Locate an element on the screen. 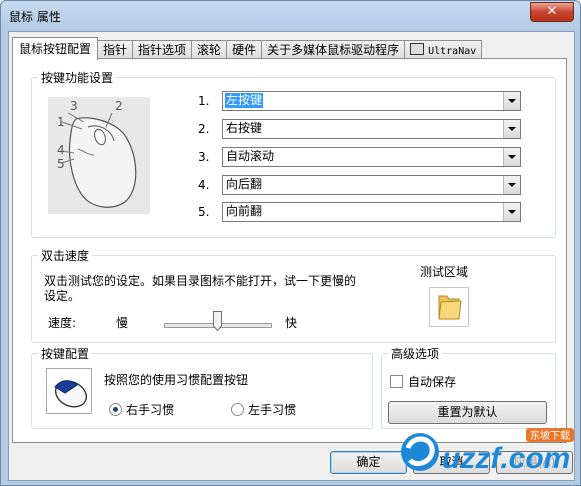  button-5-number: 5. is located at coordinates (204, 212).